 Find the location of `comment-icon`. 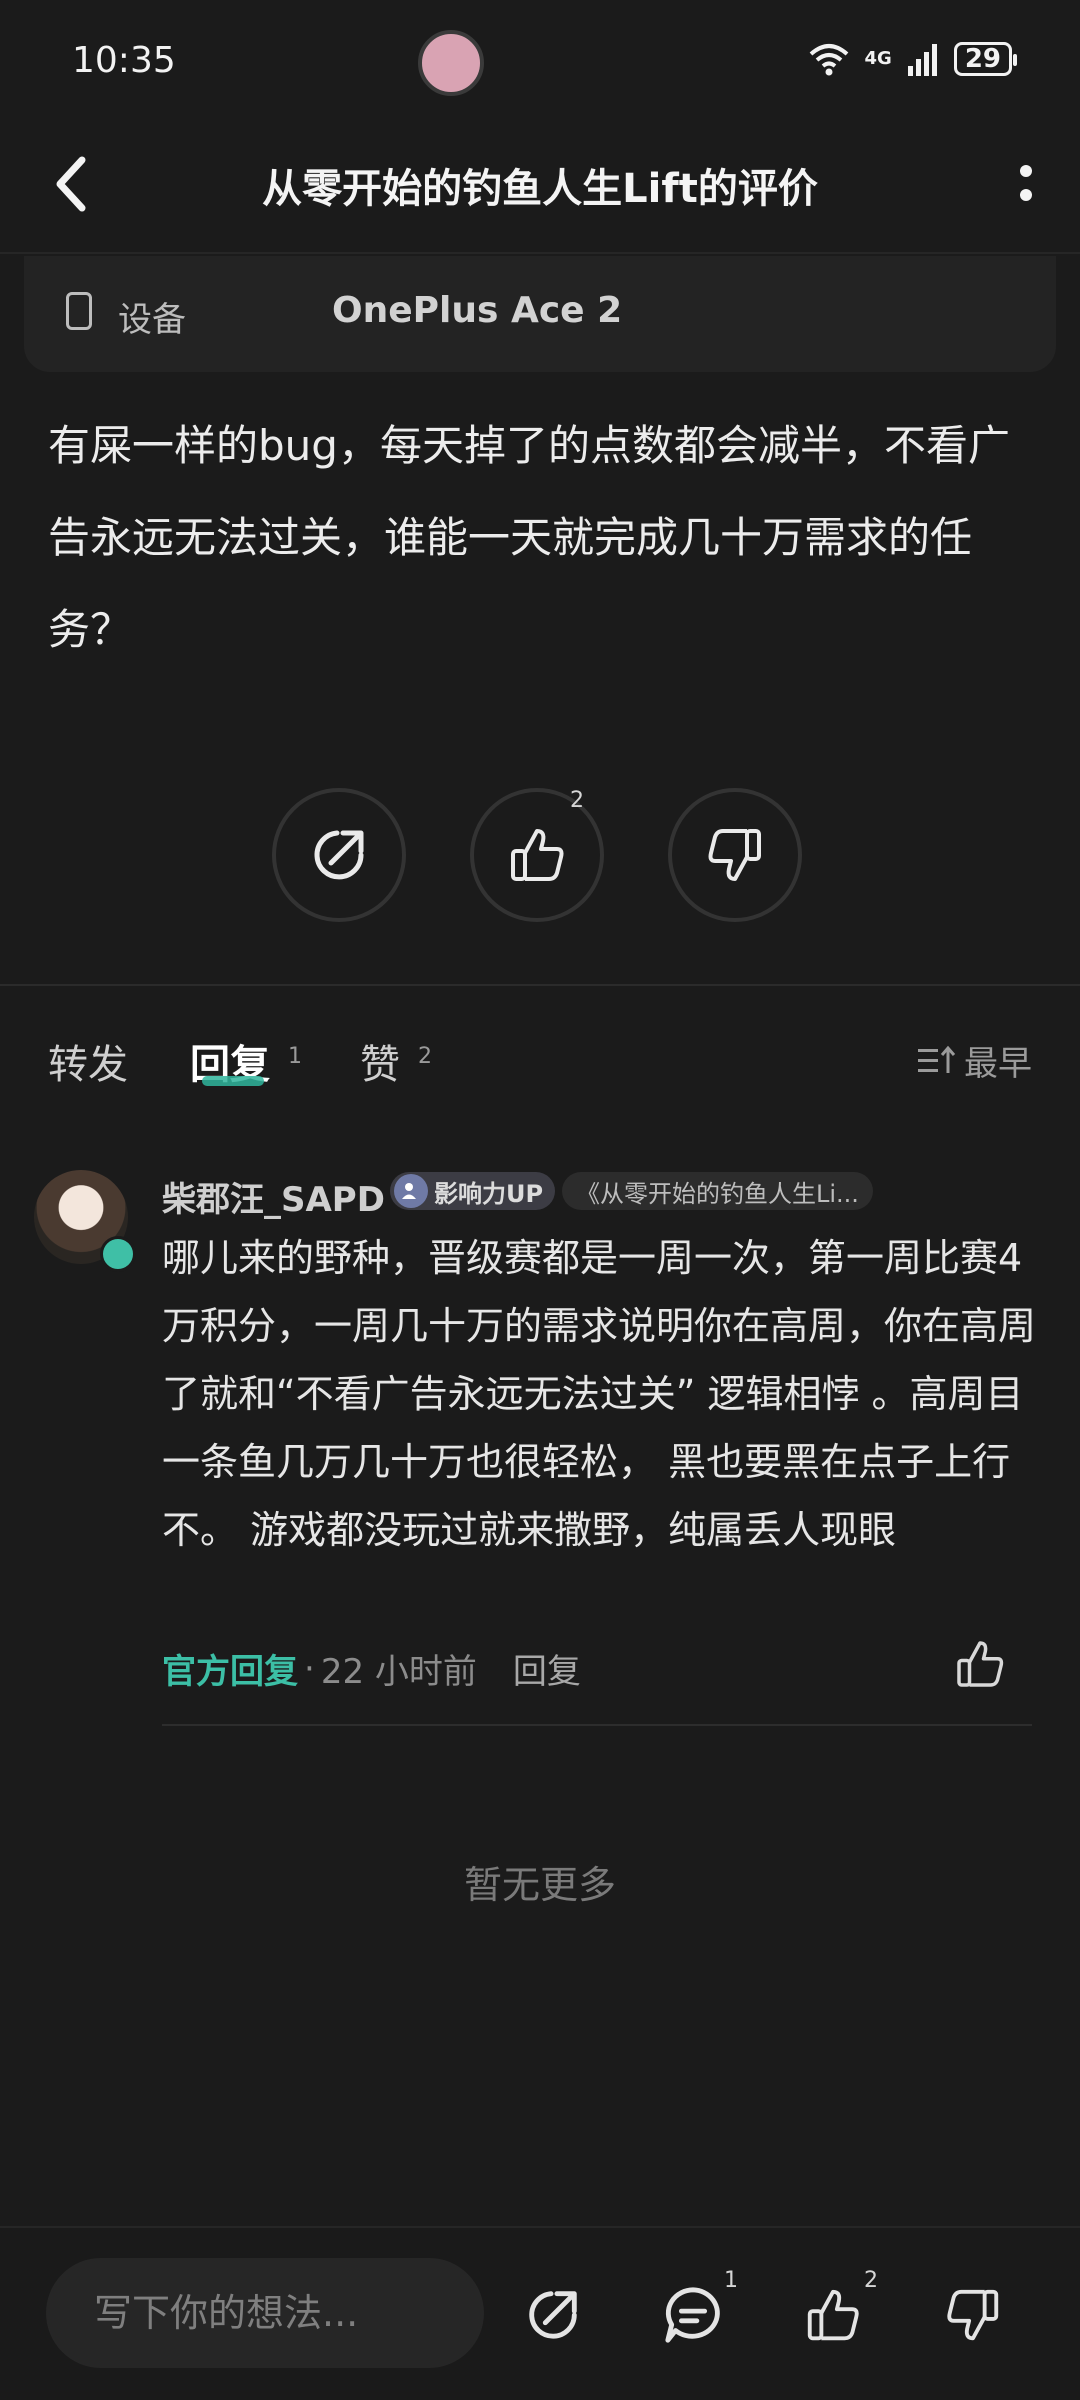

comment-icon is located at coordinates (692, 2315).